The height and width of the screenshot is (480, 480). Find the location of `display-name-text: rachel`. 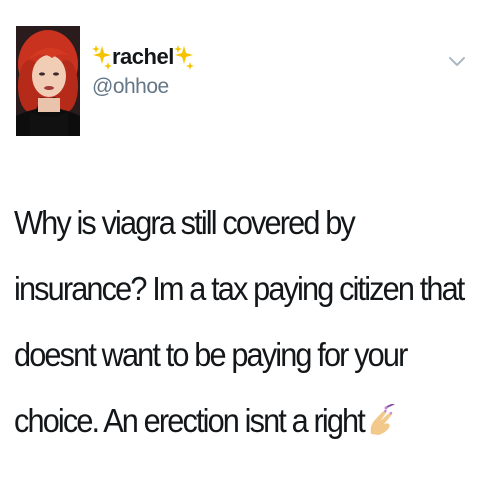

display-name-text: rachel is located at coordinates (143, 56).